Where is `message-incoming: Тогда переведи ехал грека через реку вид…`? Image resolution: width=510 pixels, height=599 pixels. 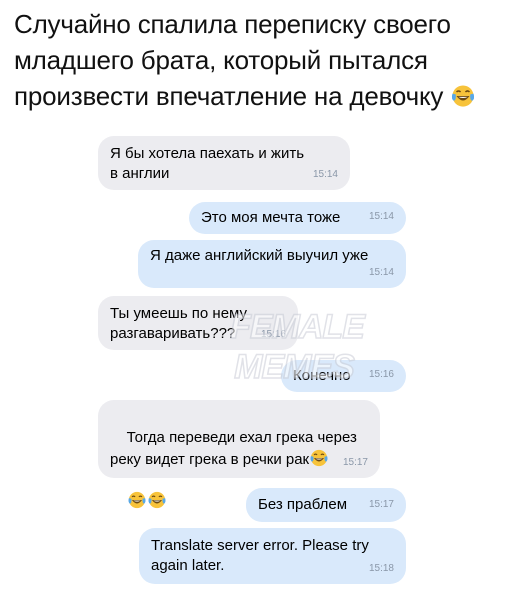
message-incoming: Тогда переведи ехал грека через реку вид… is located at coordinates (239, 439).